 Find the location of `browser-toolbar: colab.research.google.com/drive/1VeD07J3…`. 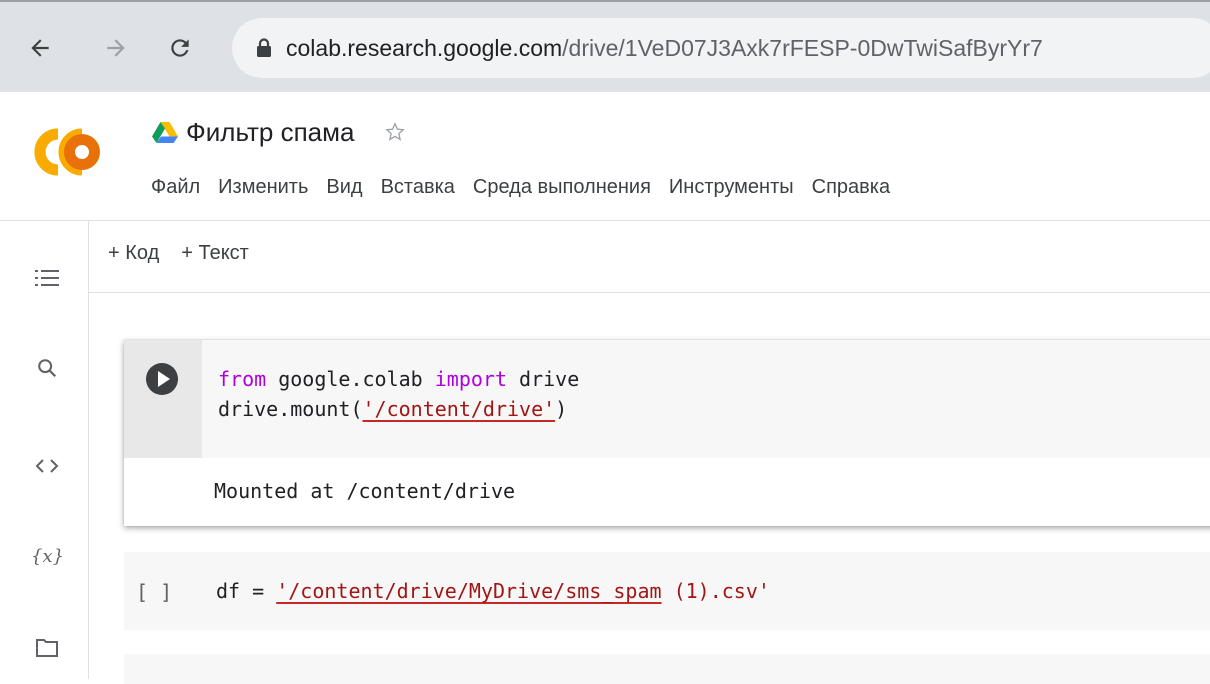

browser-toolbar: colab.research.google.com/drive/1VeD07J3… is located at coordinates (605, 46).